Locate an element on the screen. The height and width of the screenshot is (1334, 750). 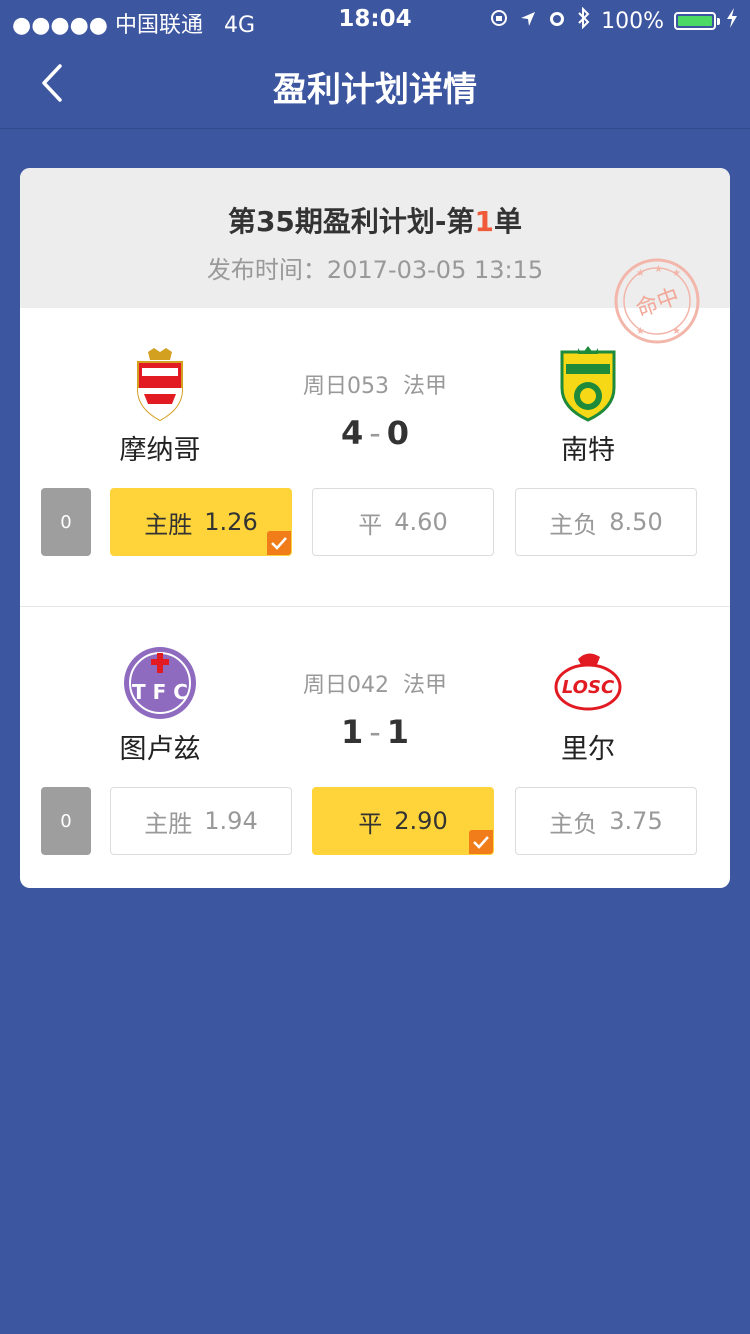
plan-title-prefix: 第35期盈利计划-第 is located at coordinates (351, 221).